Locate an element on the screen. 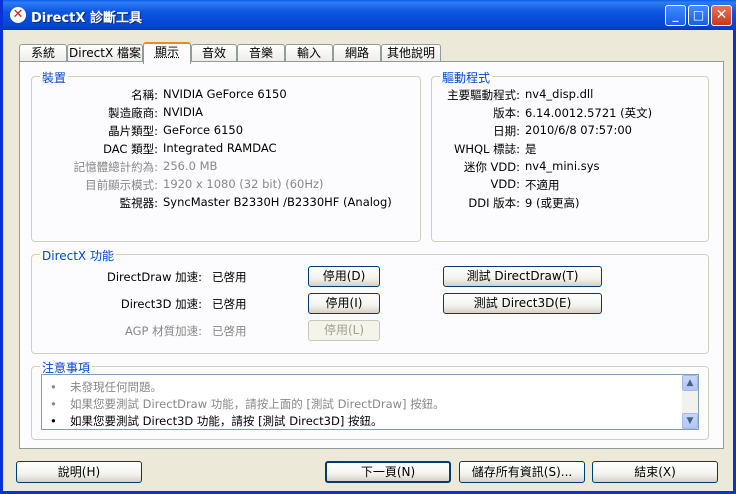 The height and width of the screenshot is (494, 736). device-name-label: 名稱: is located at coordinates (144, 95).